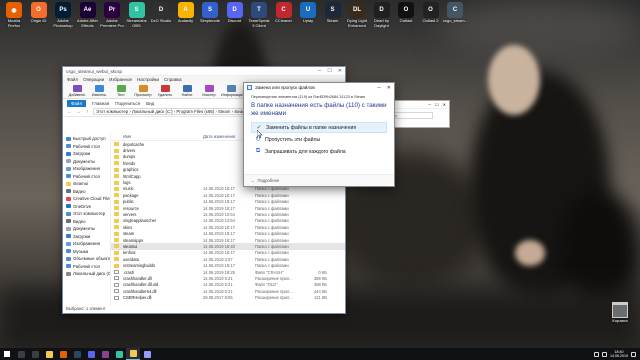 The width and height of the screenshot is (640, 360). Describe the element at coordinates (157, 136) in the screenshot. I see `column-name: Имя` at that location.